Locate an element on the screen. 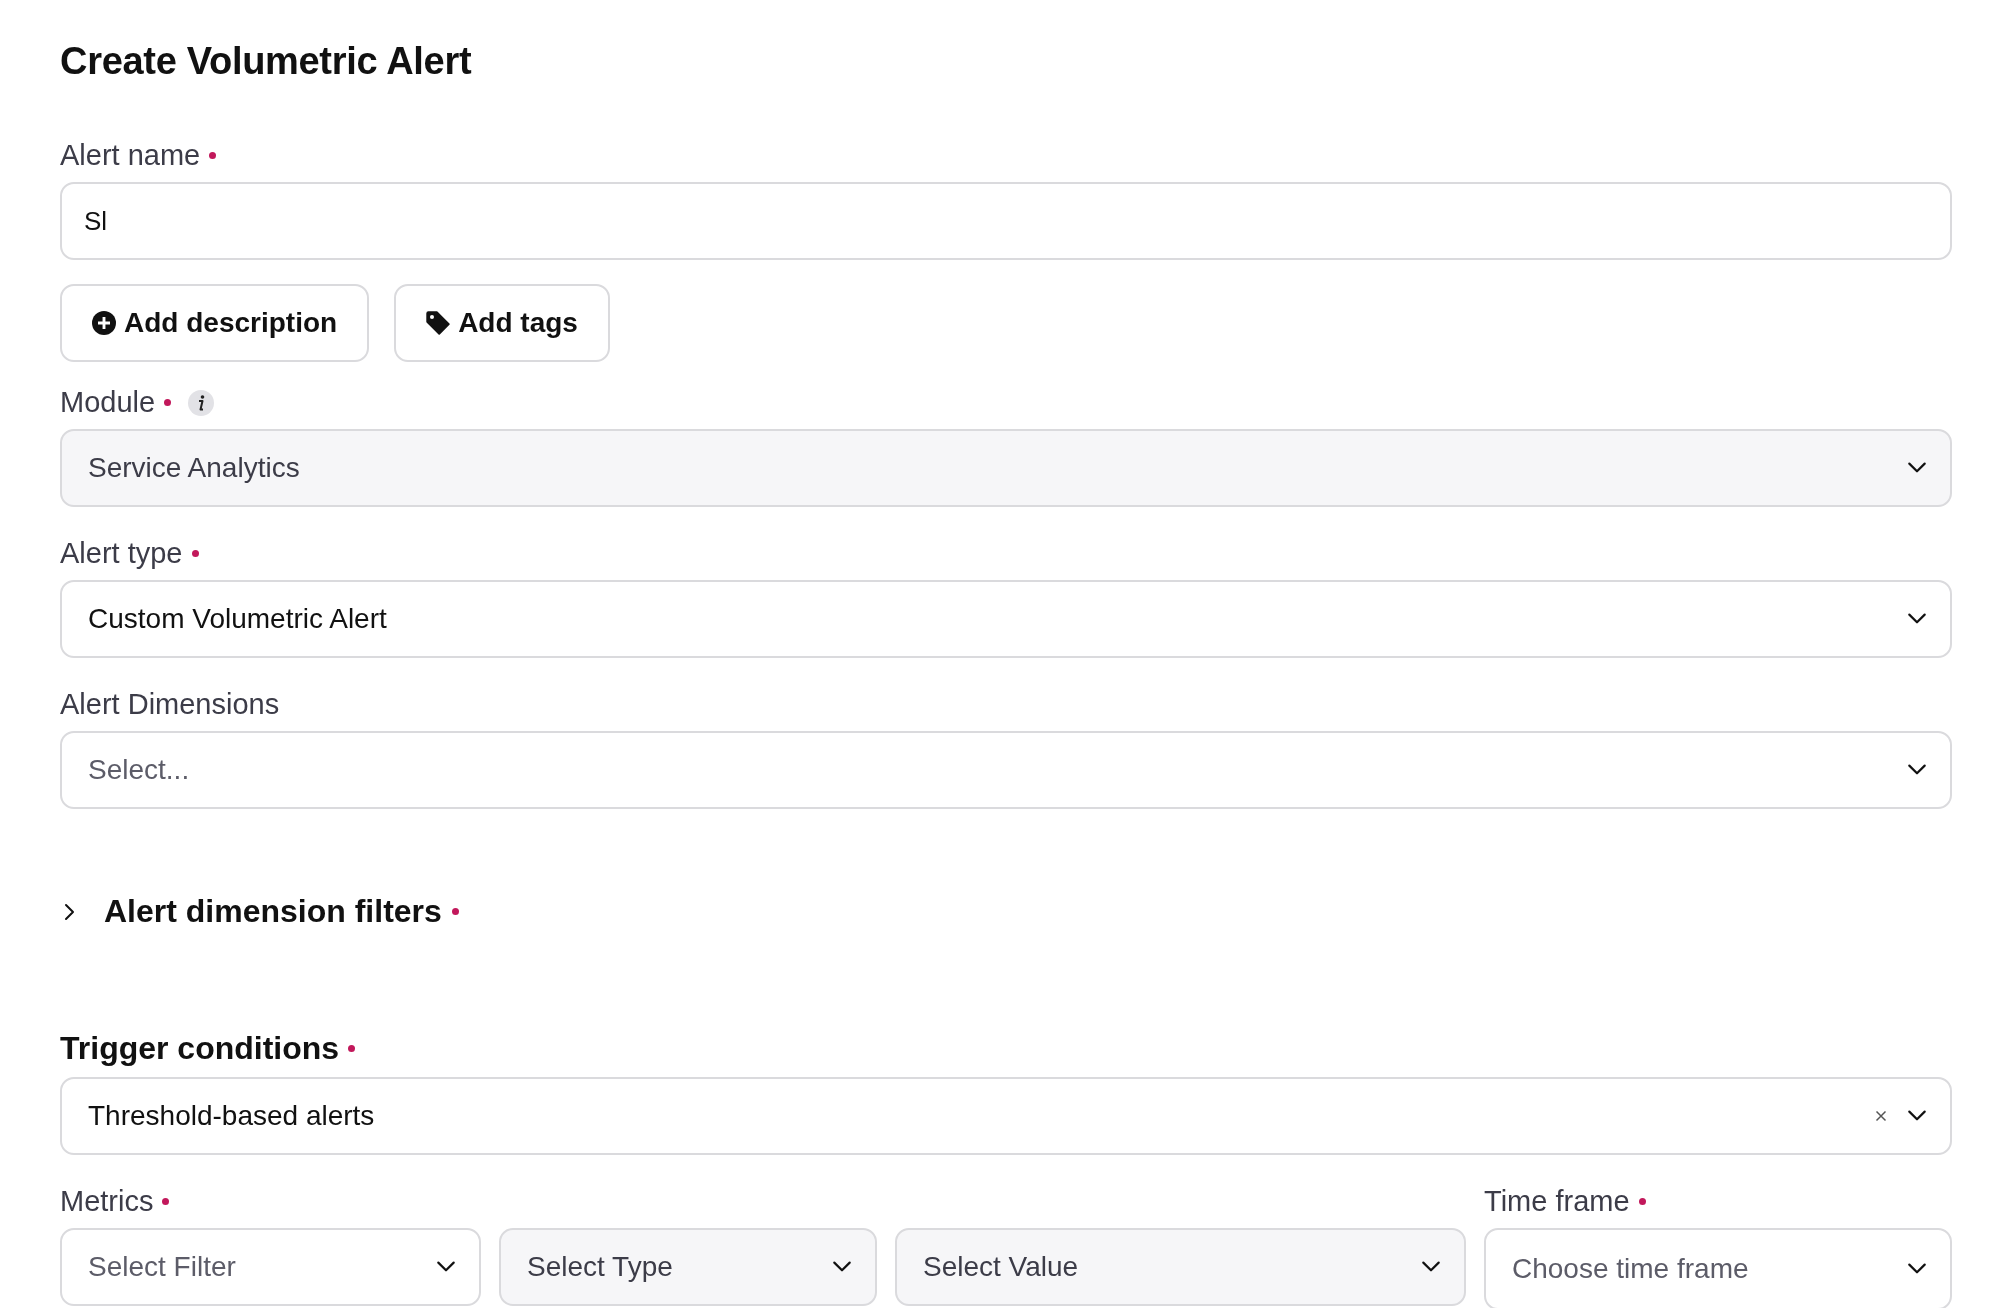 This screenshot has width=2002, height=1308. add-tags-button: Add tags is located at coordinates (502, 323).